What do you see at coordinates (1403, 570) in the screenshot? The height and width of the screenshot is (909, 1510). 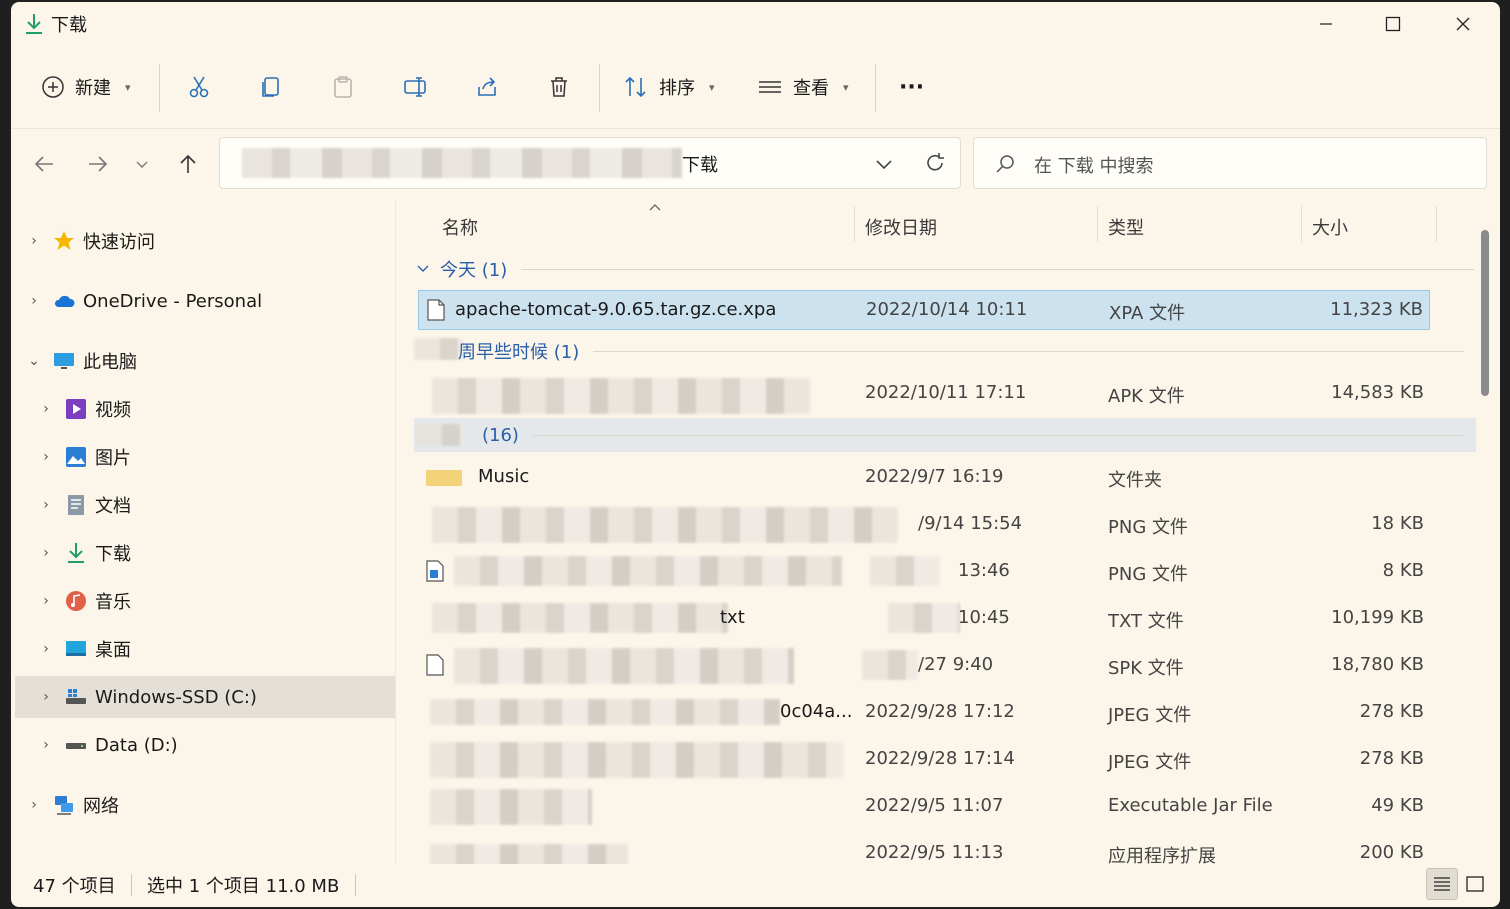 I see `file-size: 8 KB` at bounding box center [1403, 570].